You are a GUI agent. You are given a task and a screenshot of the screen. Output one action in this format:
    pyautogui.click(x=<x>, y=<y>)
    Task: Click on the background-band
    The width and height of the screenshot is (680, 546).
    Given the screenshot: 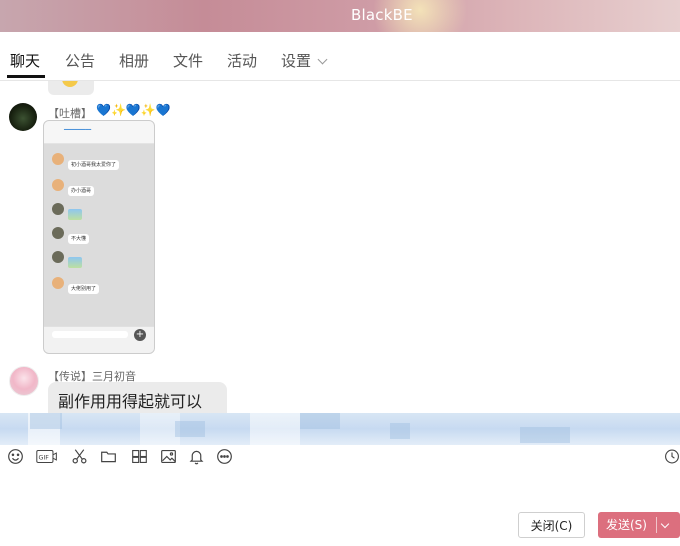 What is the action you would take?
    pyautogui.click(x=340, y=429)
    